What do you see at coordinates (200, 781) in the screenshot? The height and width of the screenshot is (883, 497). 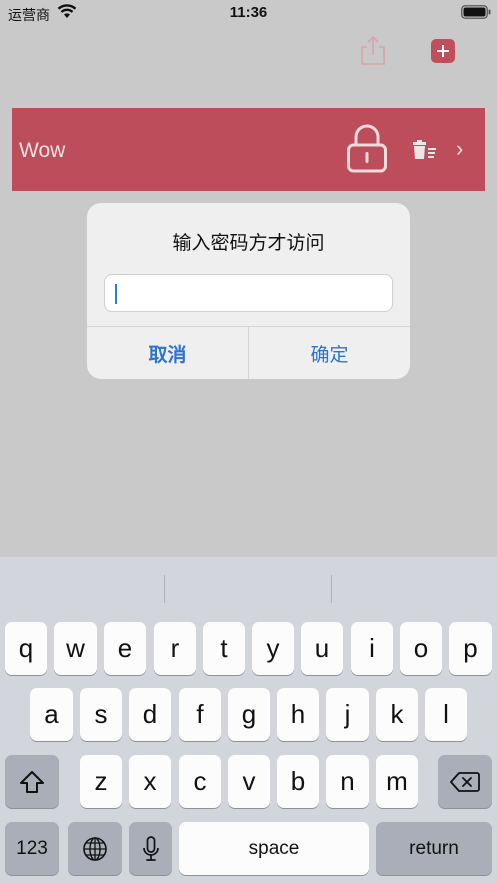 I see `key-c: c` at bounding box center [200, 781].